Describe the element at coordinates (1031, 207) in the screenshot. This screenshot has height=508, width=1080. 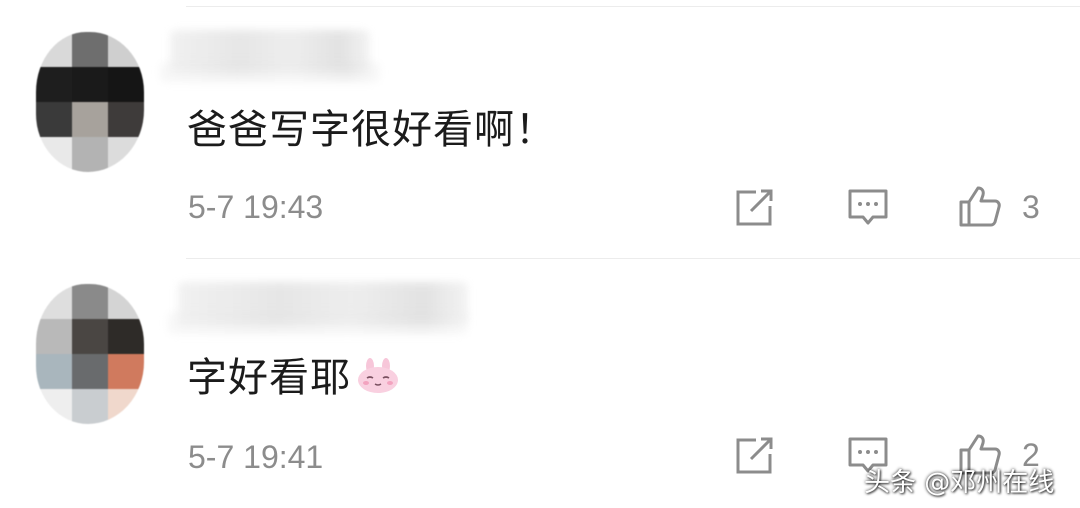
I see `like-count: 3` at that location.